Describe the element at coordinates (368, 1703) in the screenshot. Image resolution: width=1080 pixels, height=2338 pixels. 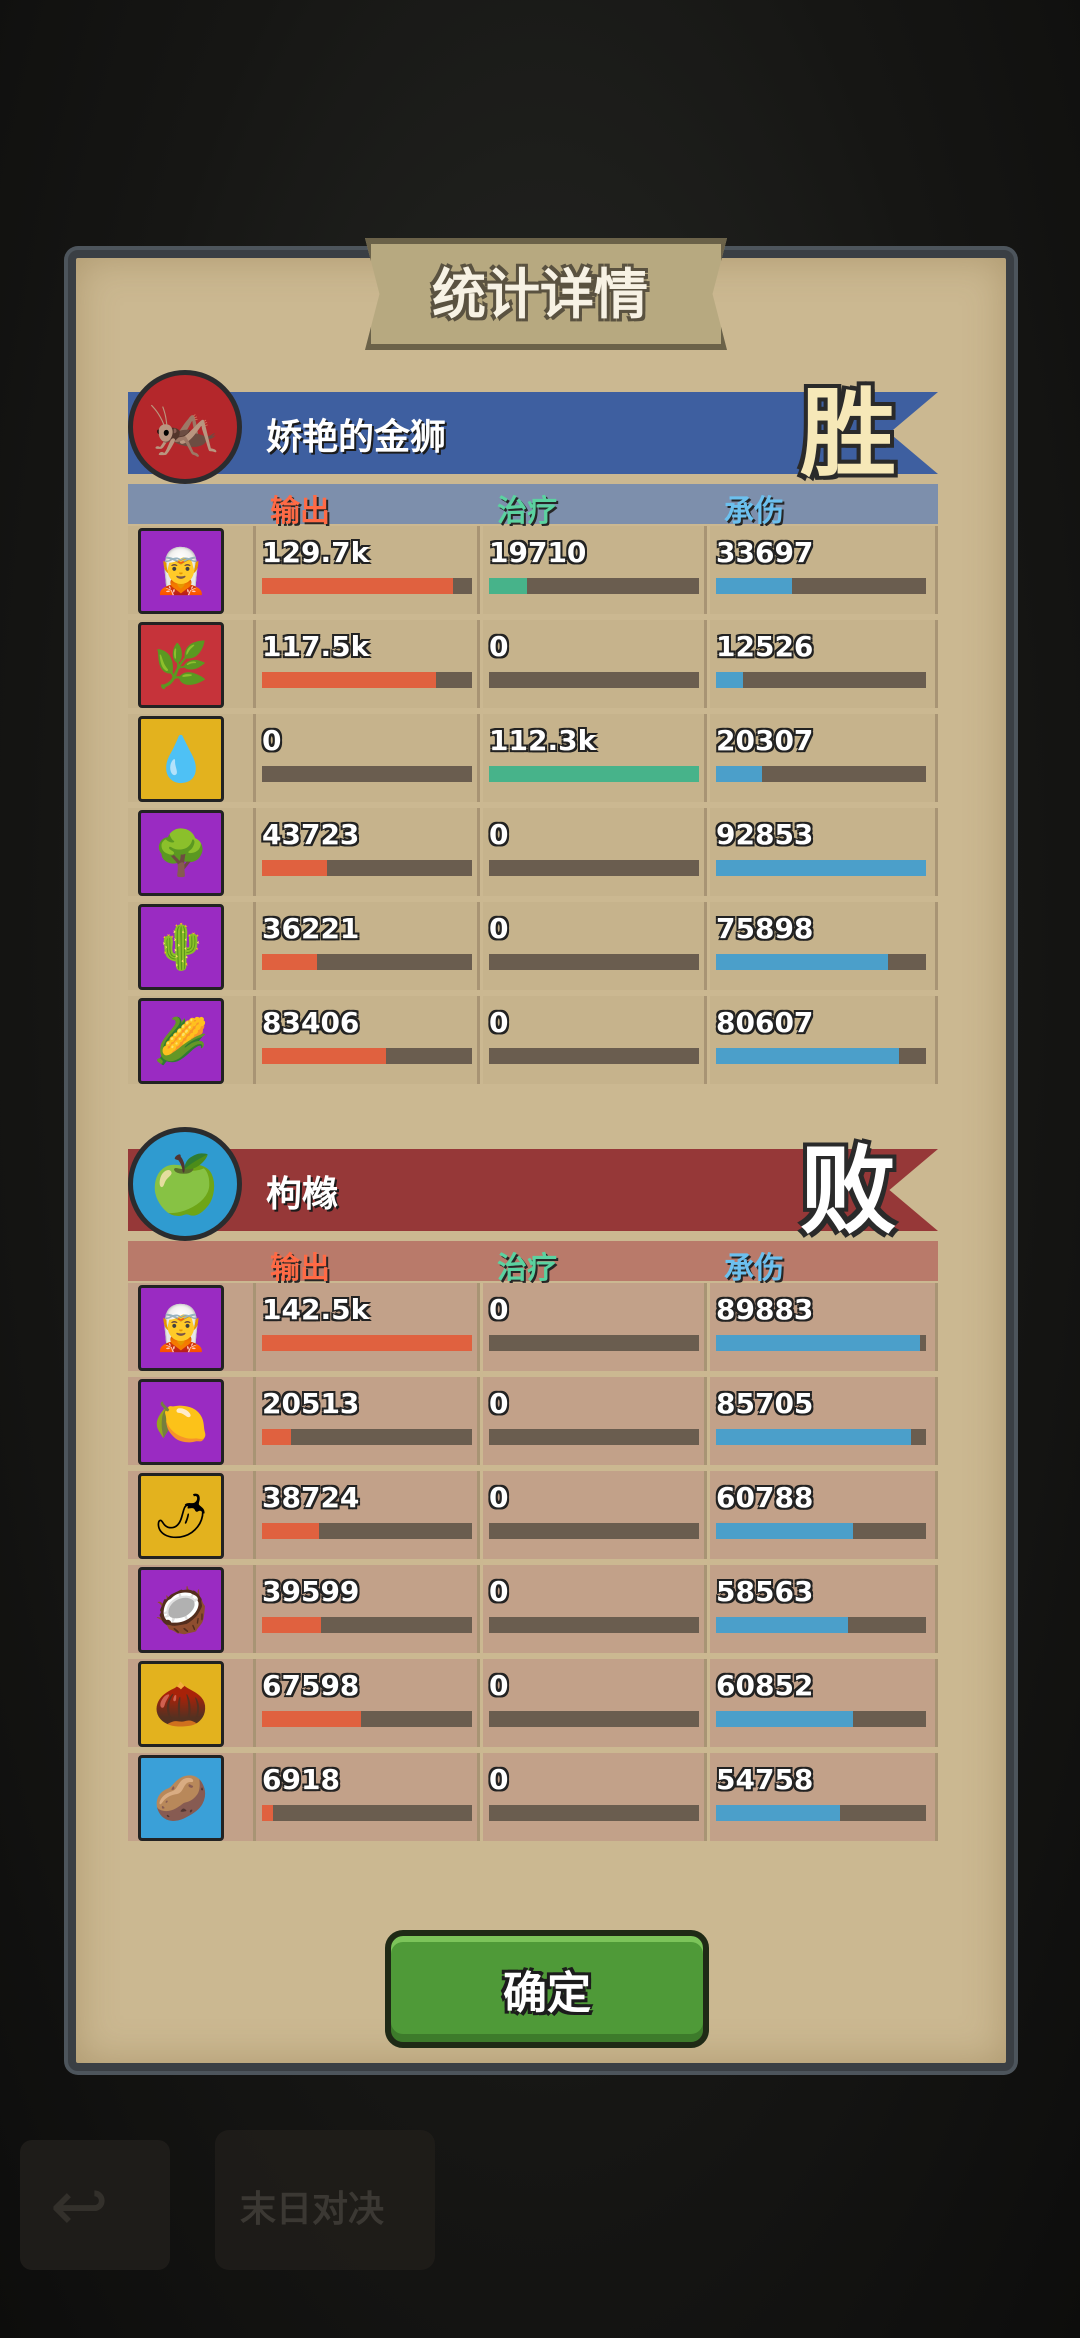
I see `output-cell: 67598` at that location.